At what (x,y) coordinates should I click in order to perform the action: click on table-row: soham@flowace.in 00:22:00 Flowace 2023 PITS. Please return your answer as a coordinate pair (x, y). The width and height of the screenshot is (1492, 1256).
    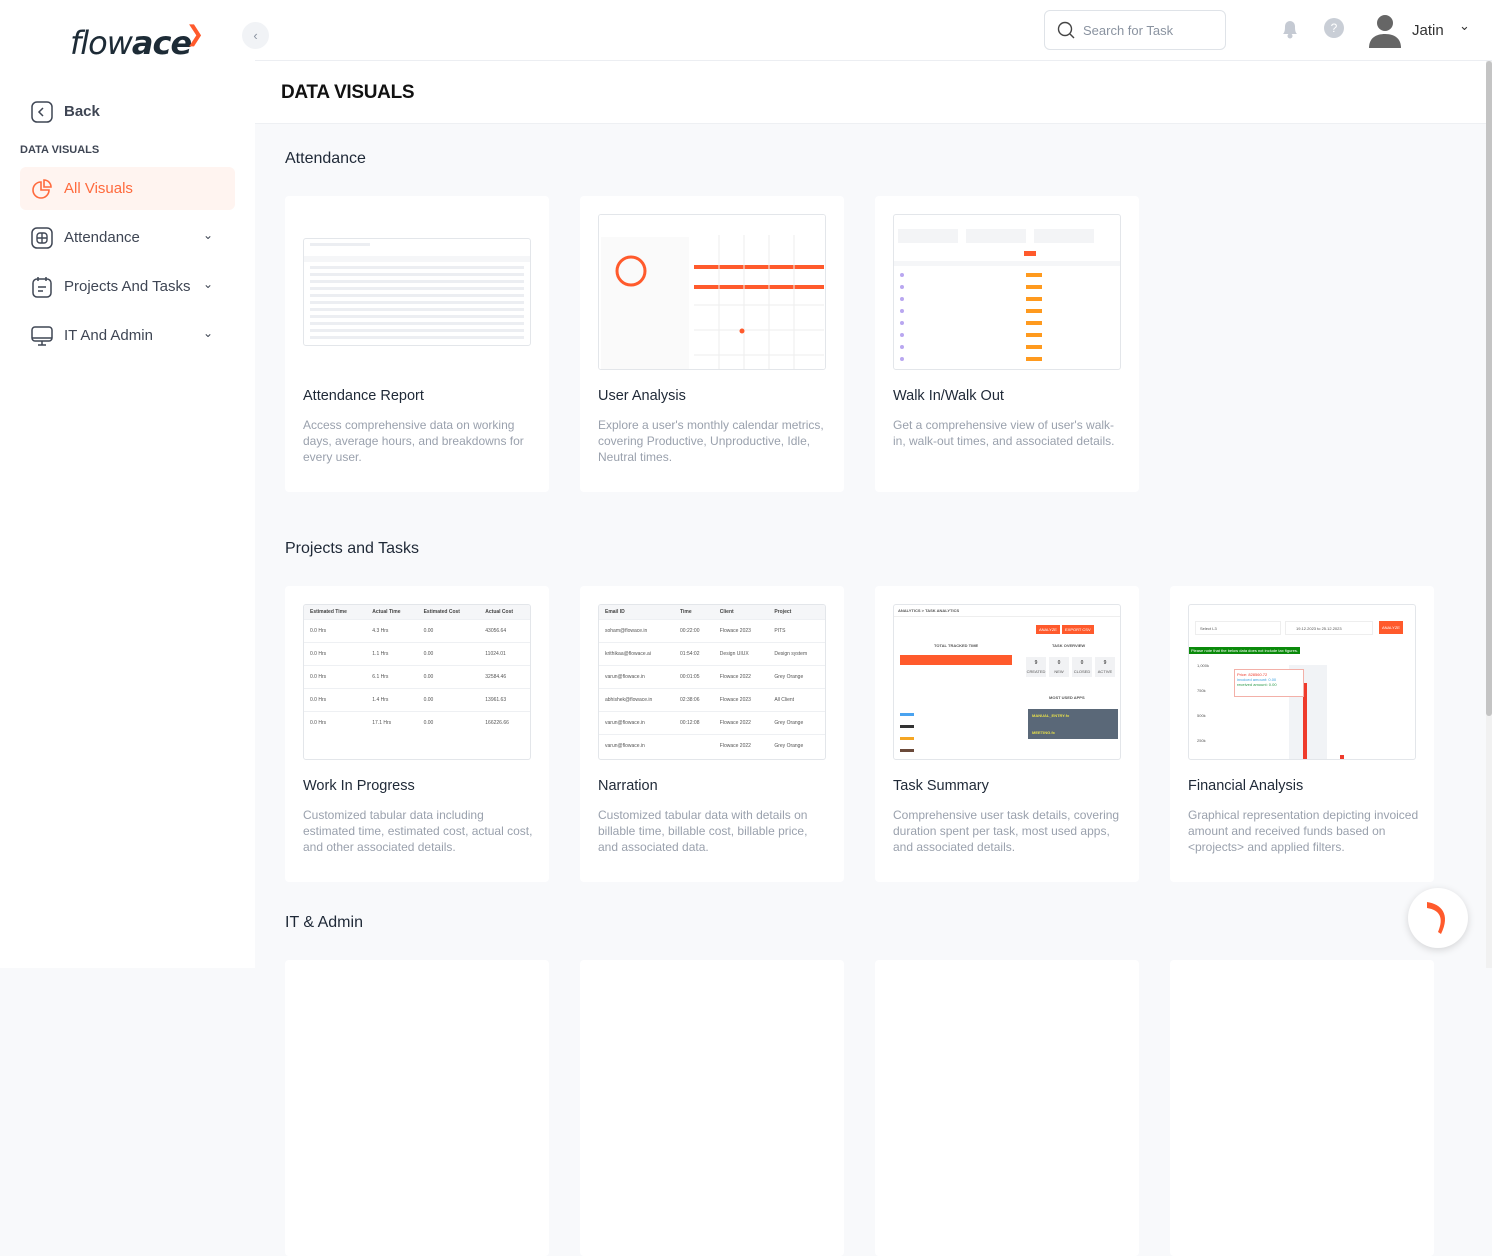
    Looking at the image, I should click on (712, 631).